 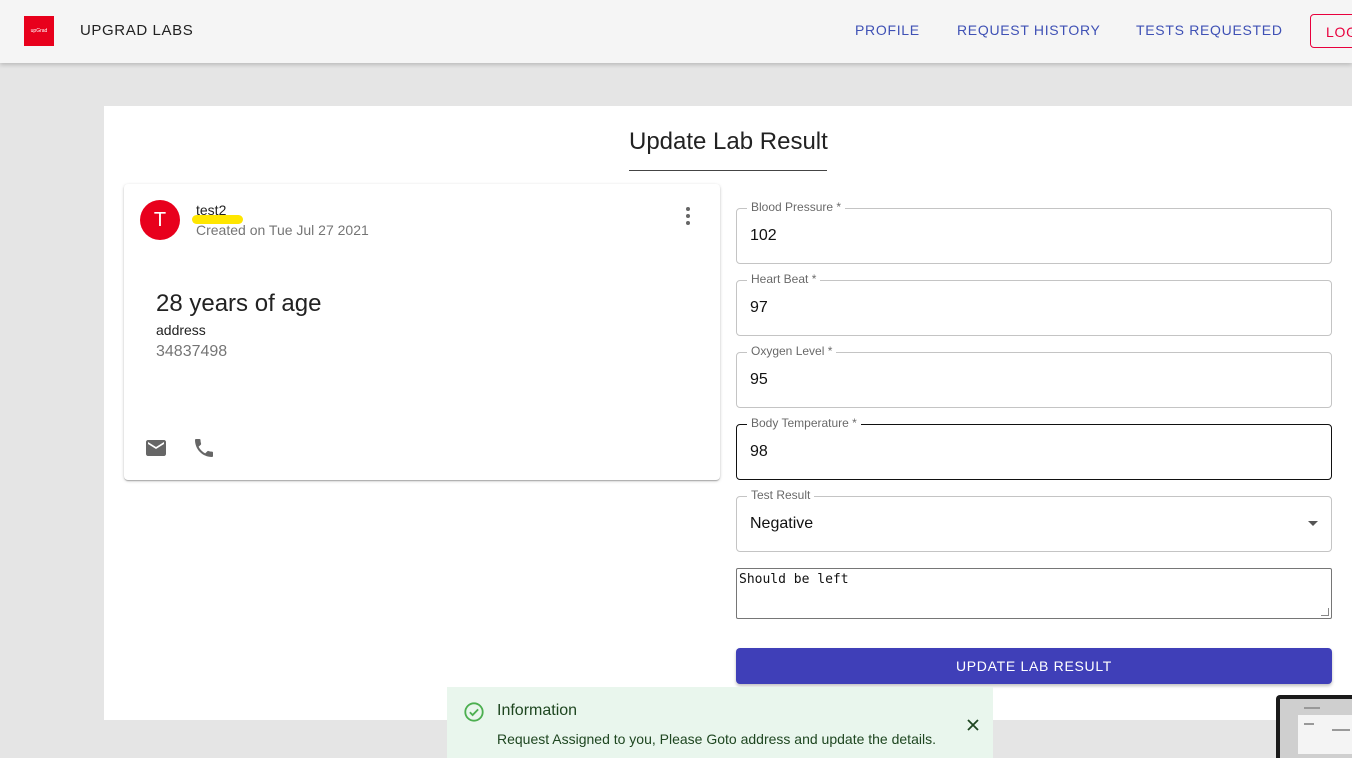 What do you see at coordinates (1034, 448) in the screenshot?
I see `body-temperature-field: Body Temperature * 98` at bounding box center [1034, 448].